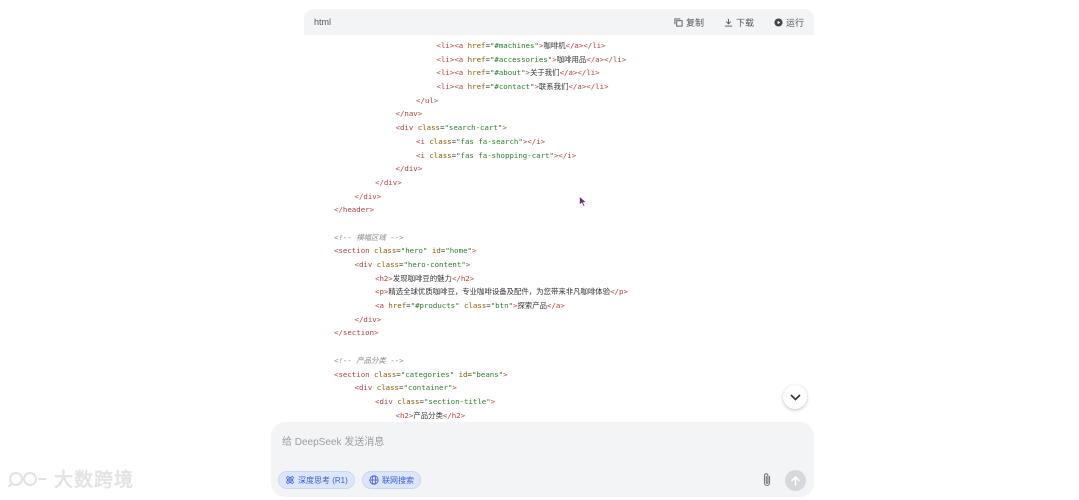 The height and width of the screenshot is (500, 1079). I want to click on download-button: 下载, so click(739, 22).